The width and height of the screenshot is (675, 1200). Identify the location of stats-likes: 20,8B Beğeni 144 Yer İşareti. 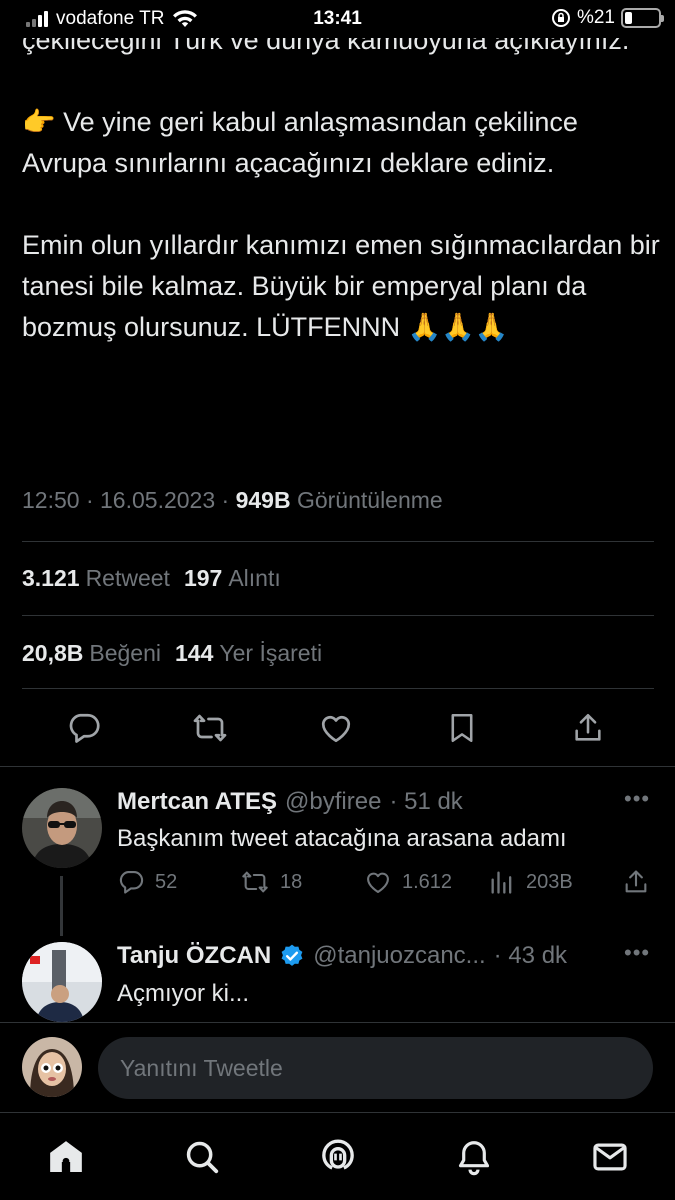
(172, 653).